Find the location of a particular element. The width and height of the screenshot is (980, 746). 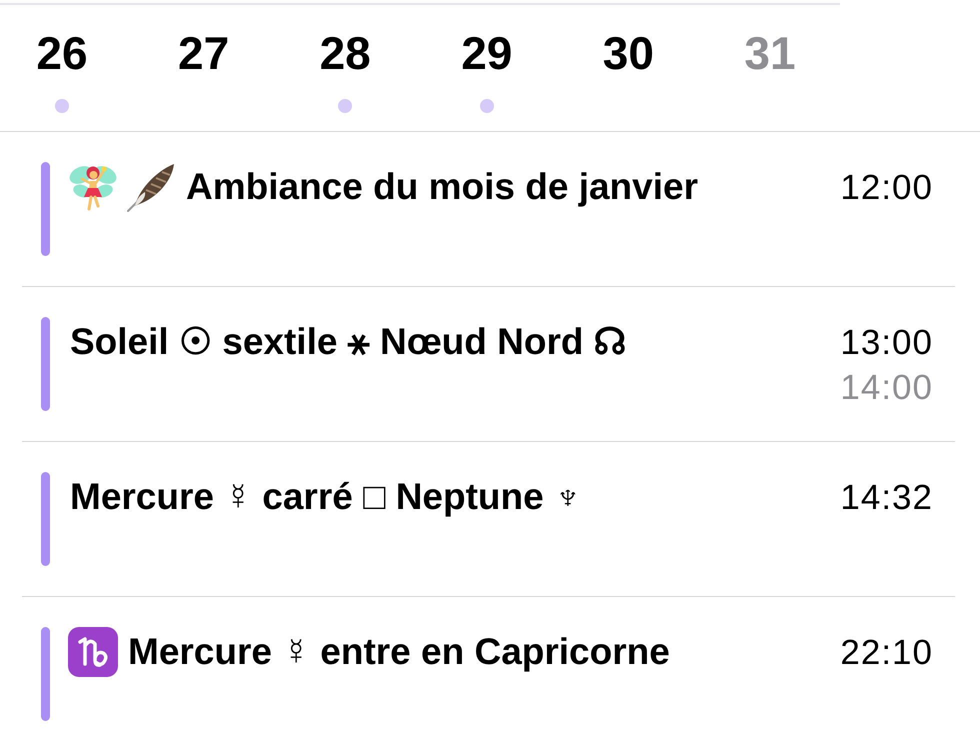

event-title: Mercure ☿ entre en Capricorne is located at coordinates (399, 652).